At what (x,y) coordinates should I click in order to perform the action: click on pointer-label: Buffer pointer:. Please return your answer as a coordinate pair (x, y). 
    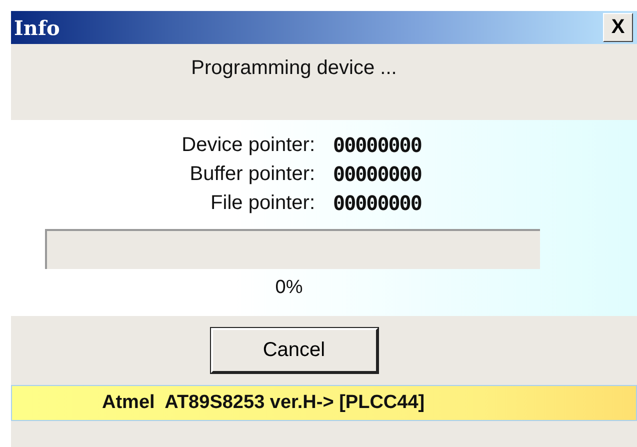
    Looking at the image, I should click on (252, 174).